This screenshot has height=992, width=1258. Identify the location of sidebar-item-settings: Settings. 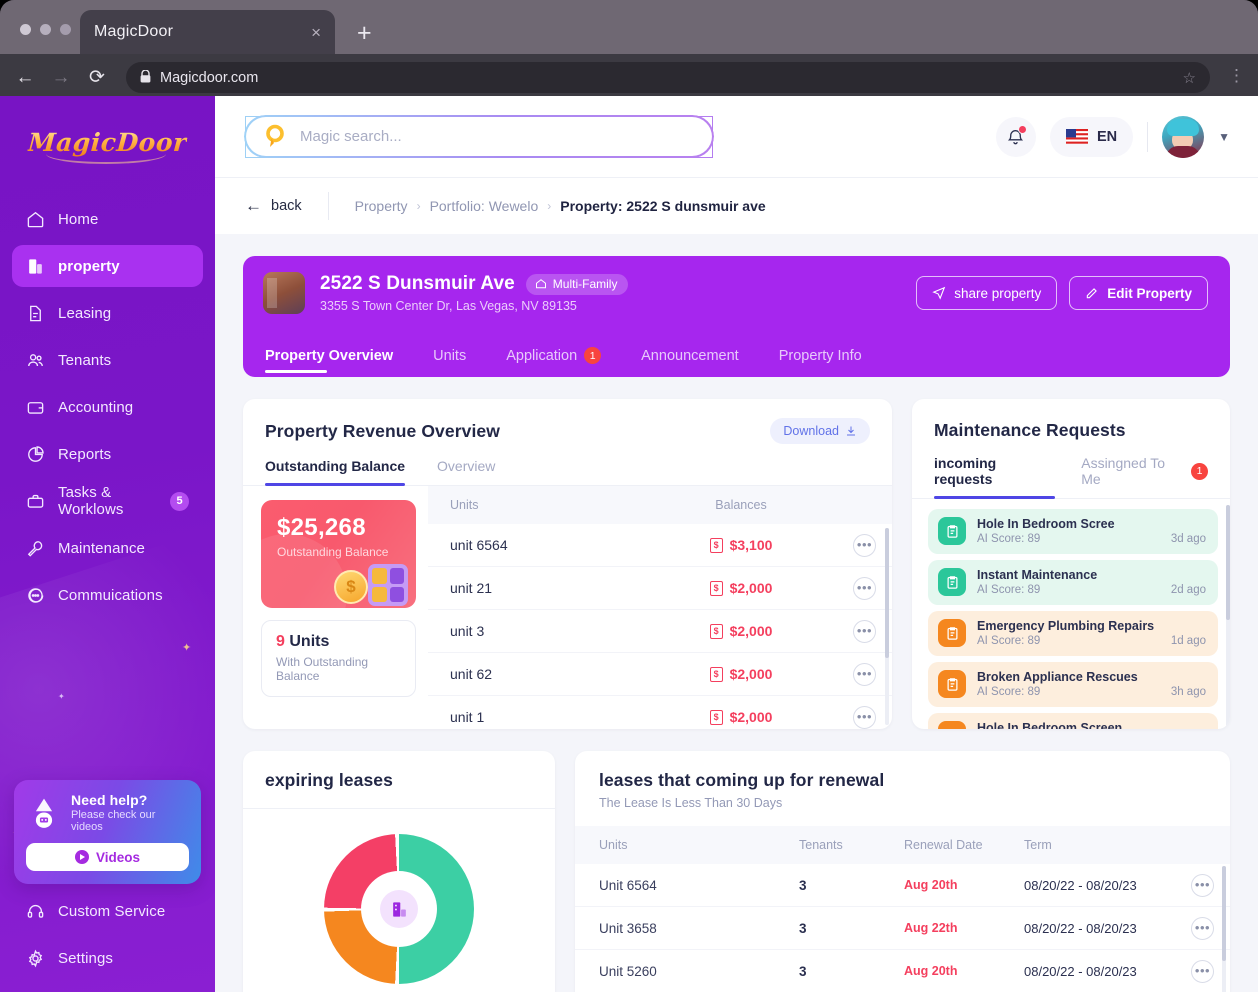
(107, 958).